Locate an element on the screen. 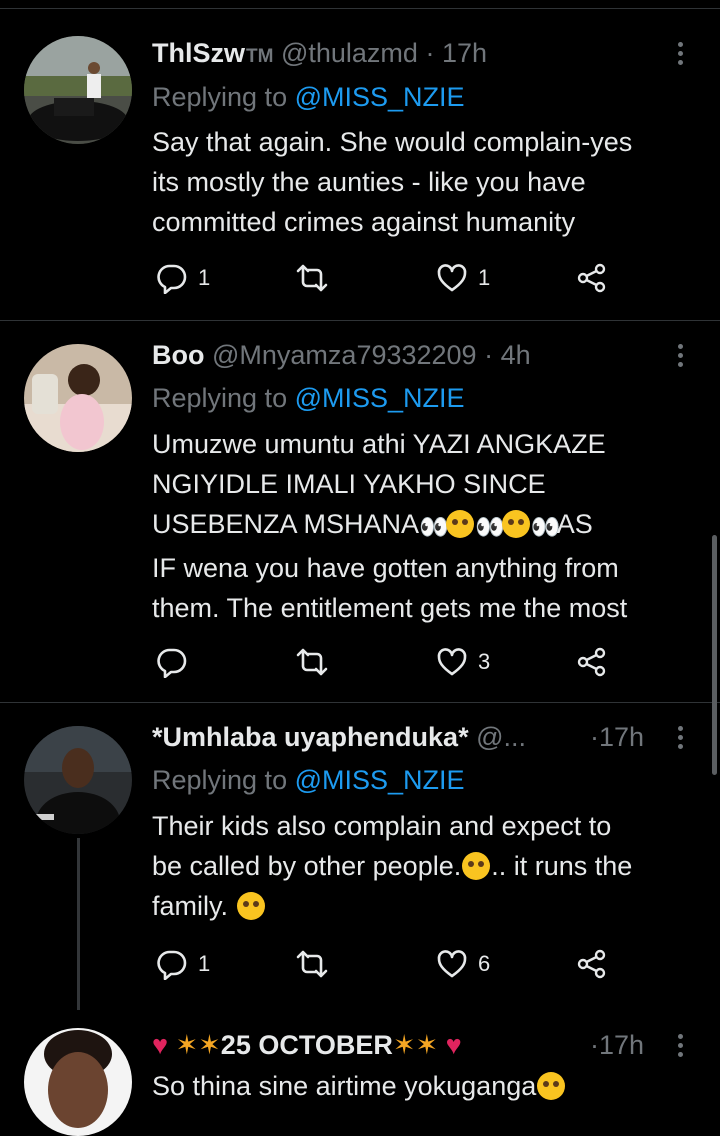  action-bar: 1 1 is located at coordinates (392, 278).